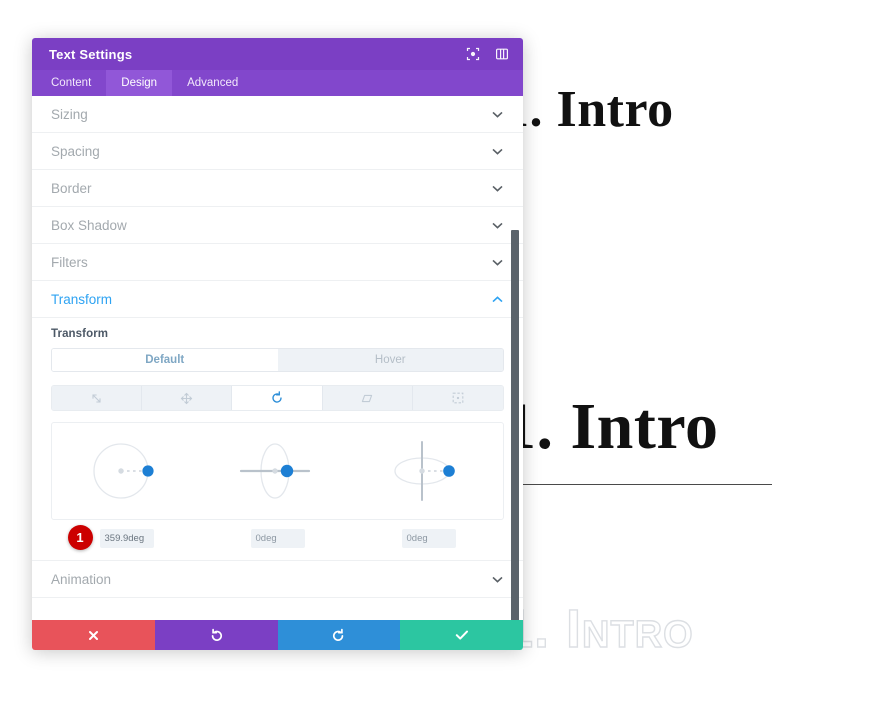  Describe the element at coordinates (71, 188) in the screenshot. I see `section-border-label: Border` at that location.